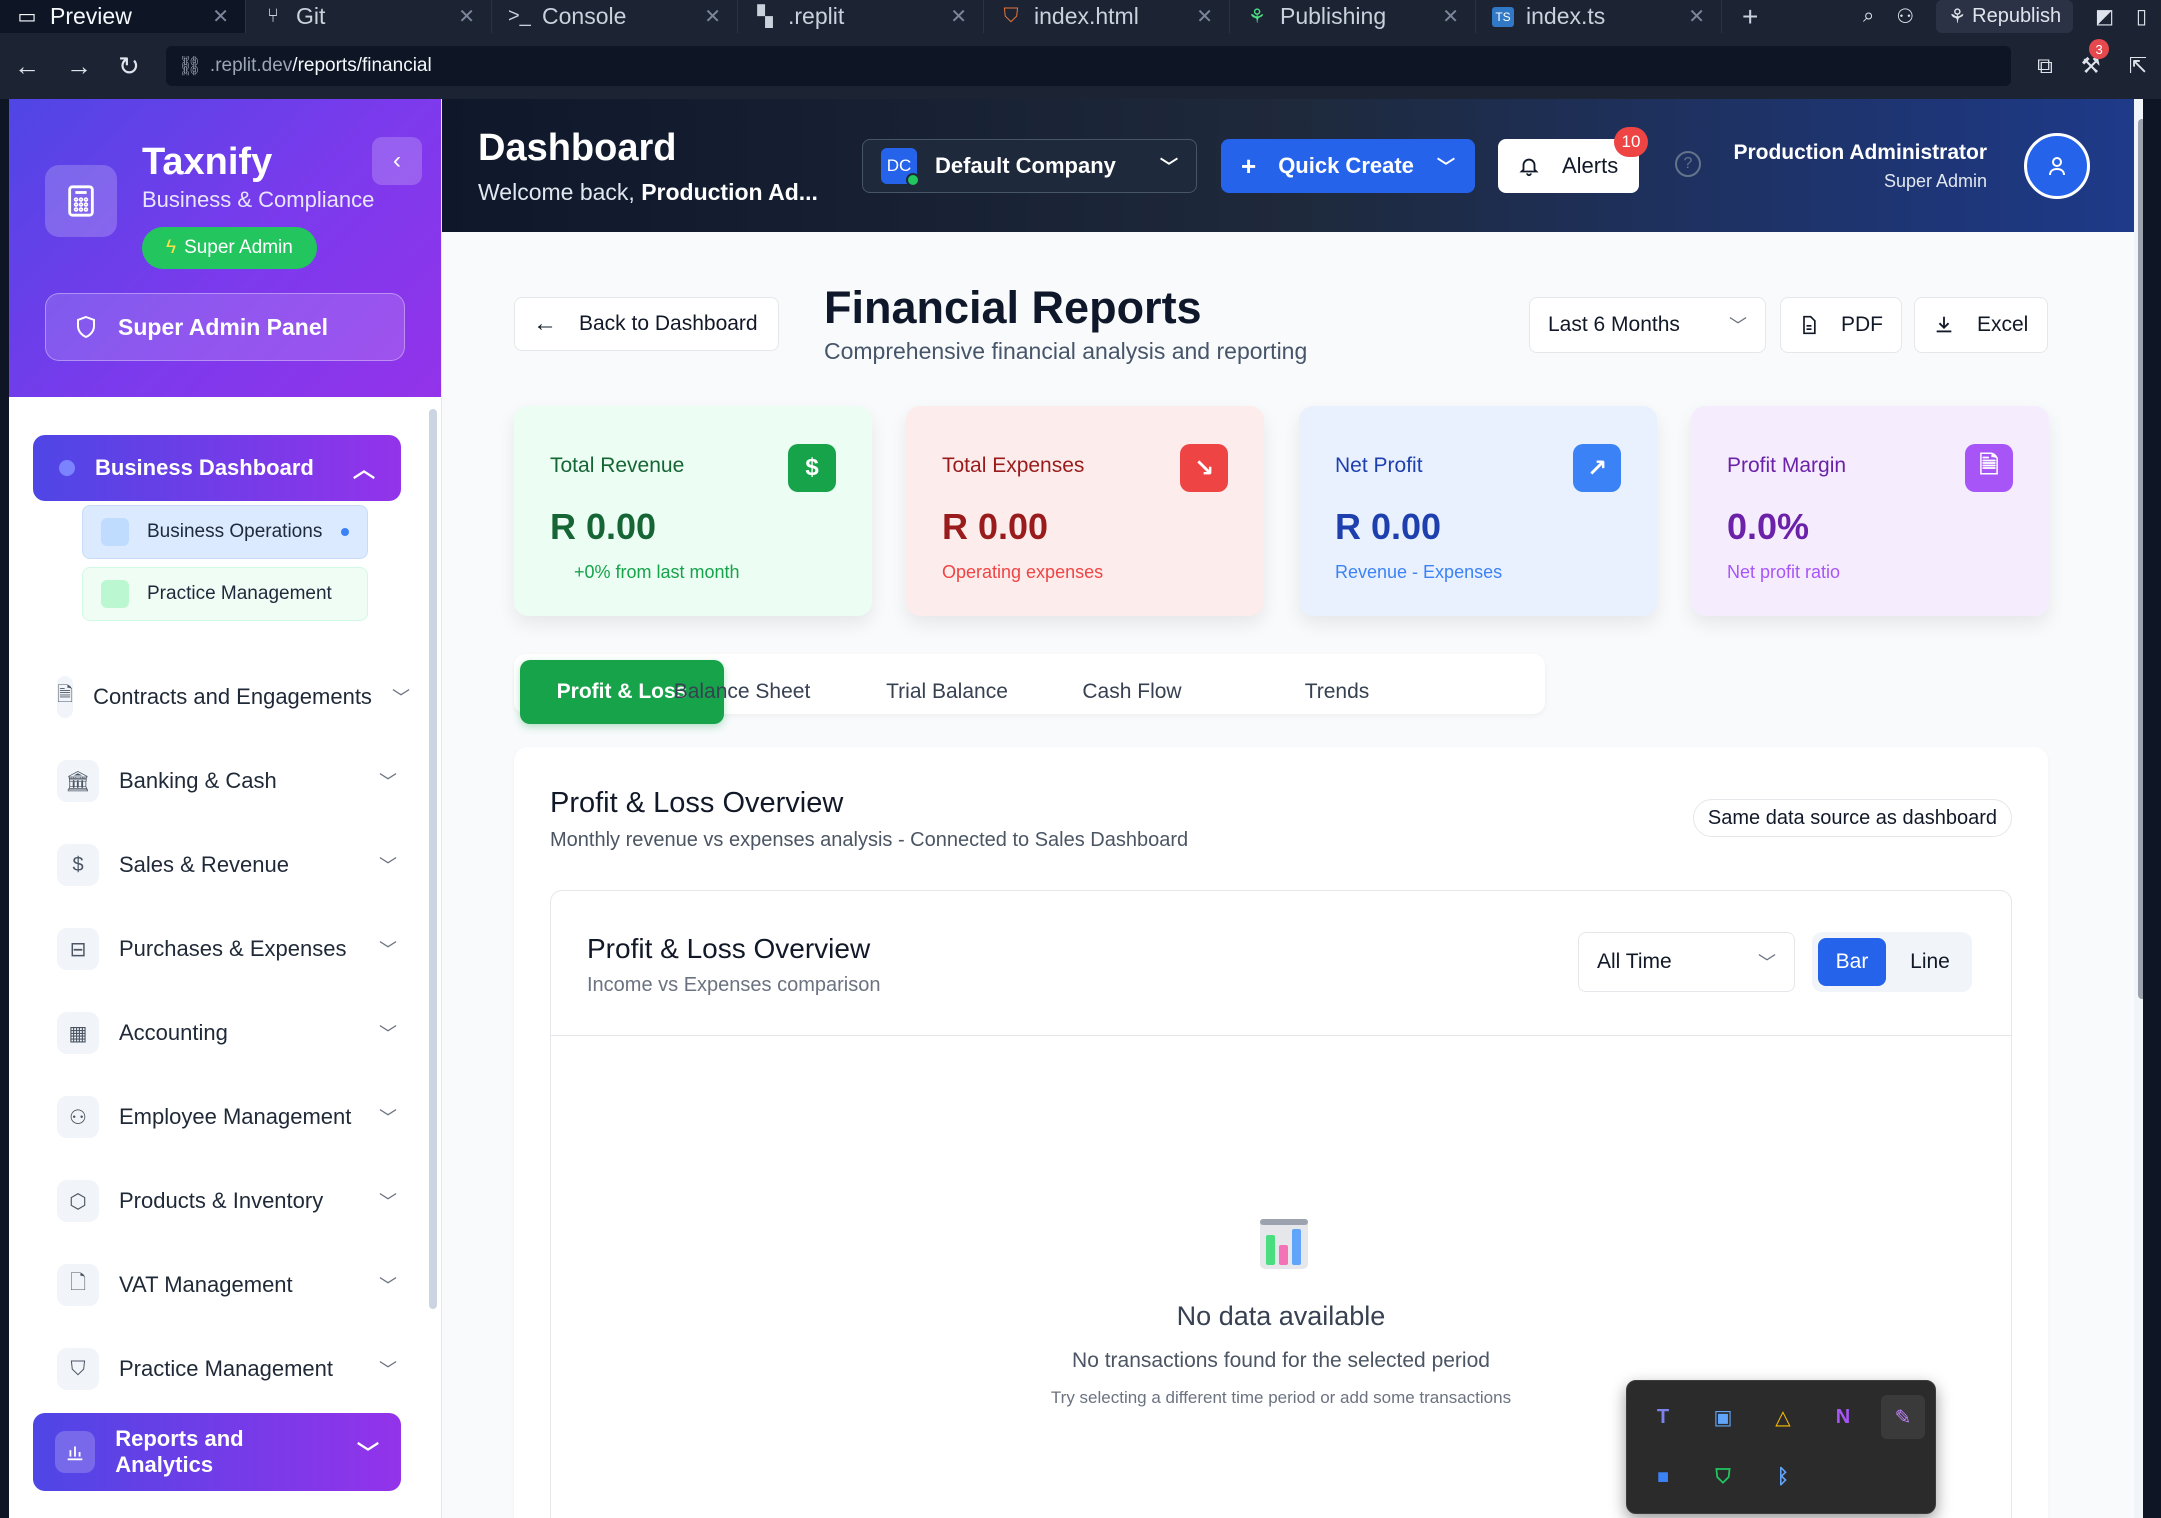 The height and width of the screenshot is (1518, 2161). What do you see at coordinates (1663, 1477) in the screenshot?
I see `app-icon: ■` at bounding box center [1663, 1477].